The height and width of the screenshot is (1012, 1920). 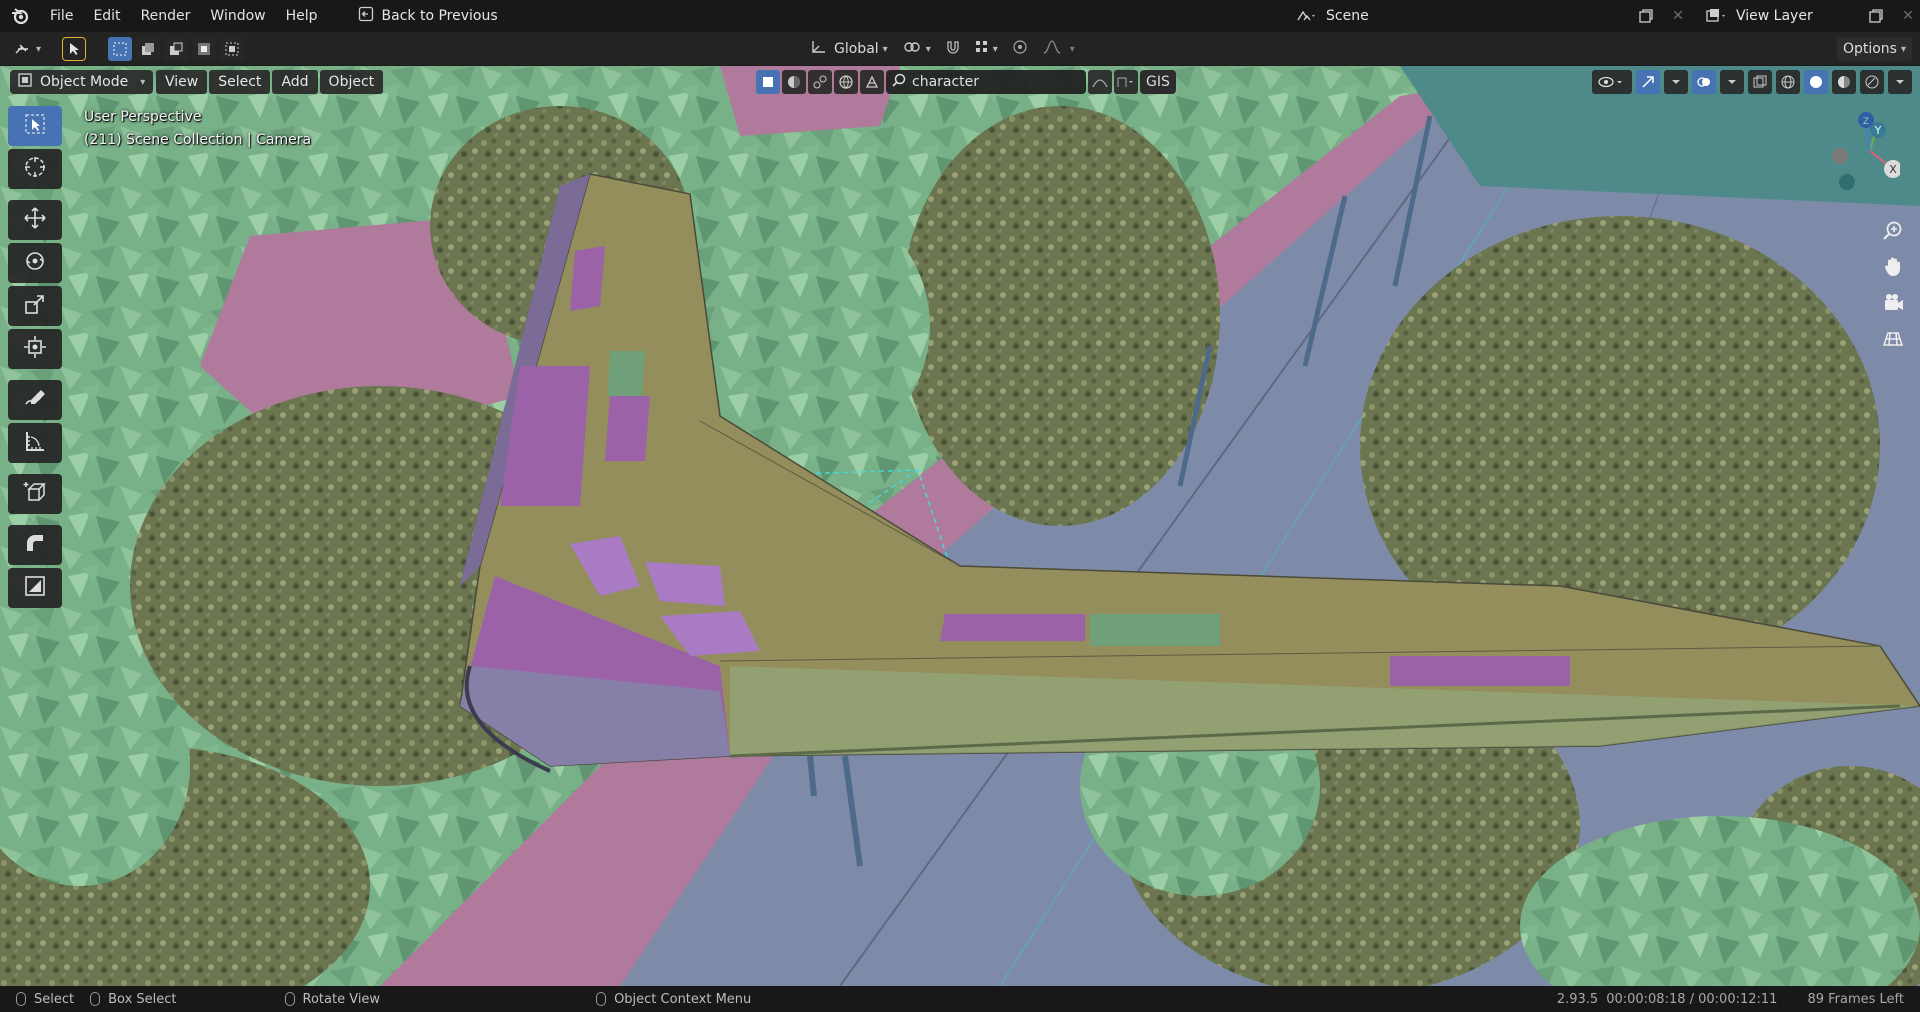 What do you see at coordinates (1020, 49) in the screenshot?
I see `proportional-edit-toggle` at bounding box center [1020, 49].